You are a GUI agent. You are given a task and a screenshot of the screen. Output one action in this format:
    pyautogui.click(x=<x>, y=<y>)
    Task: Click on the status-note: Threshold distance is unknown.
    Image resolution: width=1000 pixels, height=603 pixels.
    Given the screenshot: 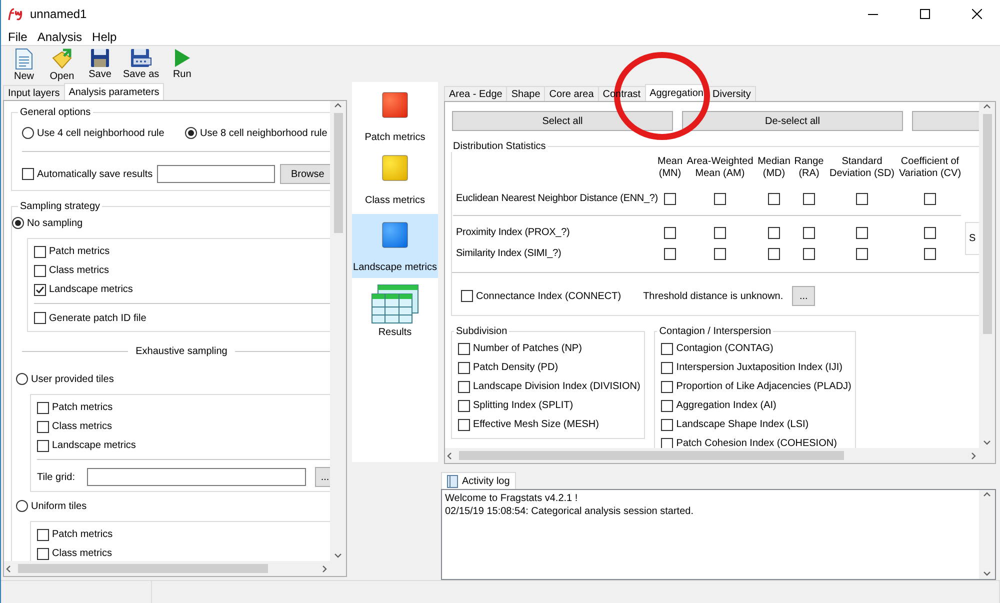 What is the action you would take?
    pyautogui.click(x=713, y=296)
    